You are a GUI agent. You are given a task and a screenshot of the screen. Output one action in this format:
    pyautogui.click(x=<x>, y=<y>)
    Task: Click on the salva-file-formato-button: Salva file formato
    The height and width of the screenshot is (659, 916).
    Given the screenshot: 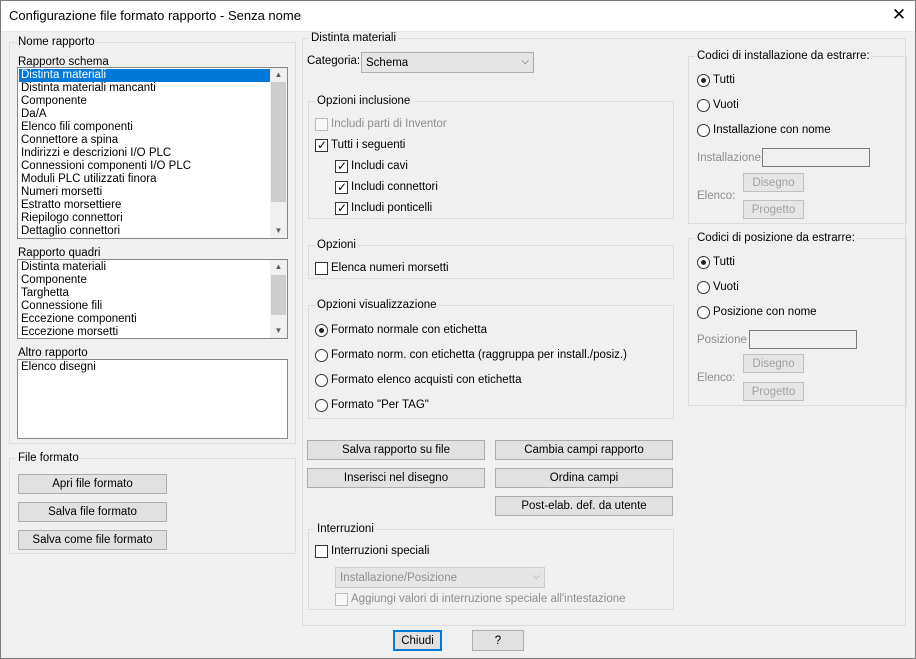 What is the action you would take?
    pyautogui.click(x=92, y=512)
    